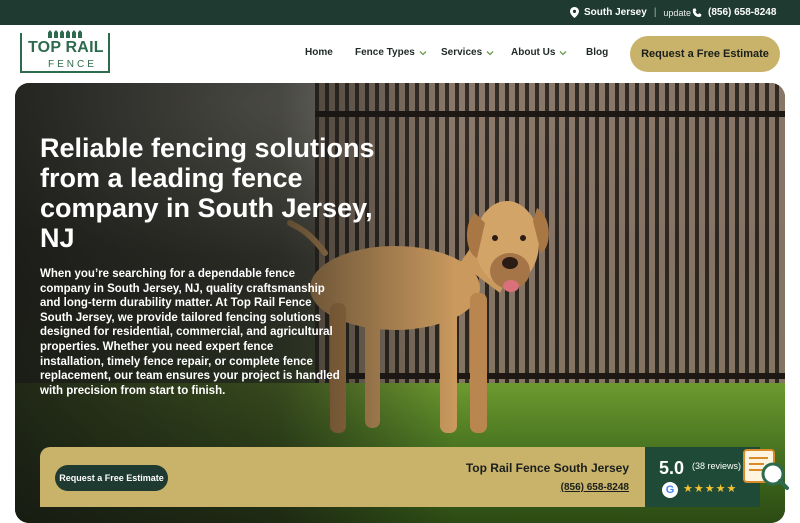 The width and height of the screenshot is (800, 523). I want to click on phone-icon, so click(697, 12).